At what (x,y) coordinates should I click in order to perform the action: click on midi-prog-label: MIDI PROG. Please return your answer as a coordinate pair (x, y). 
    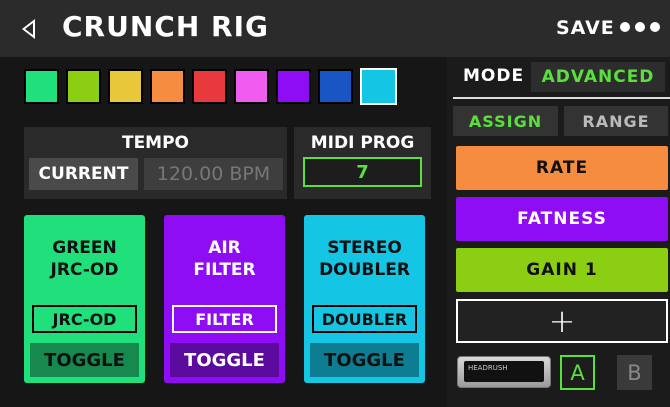
    Looking at the image, I should click on (362, 143).